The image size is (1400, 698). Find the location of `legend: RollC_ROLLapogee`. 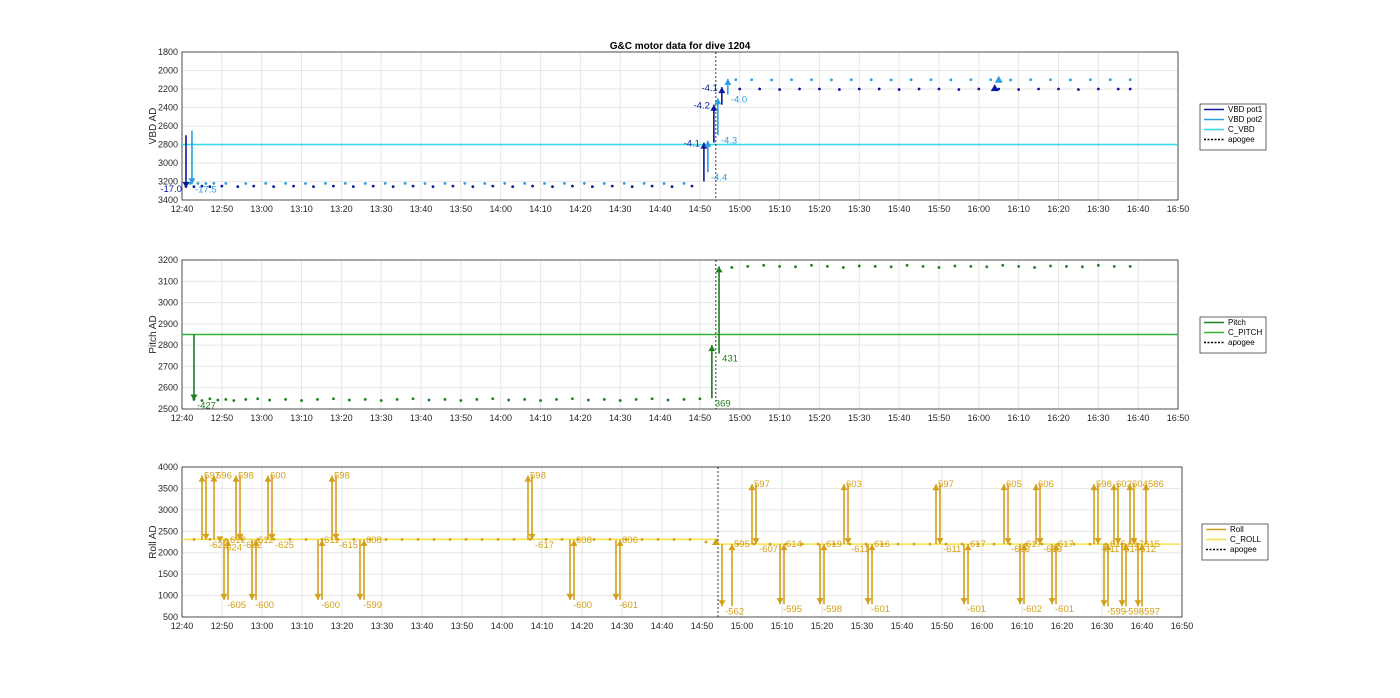

legend: RollC_ROLLapogee is located at coordinates (1235, 542).